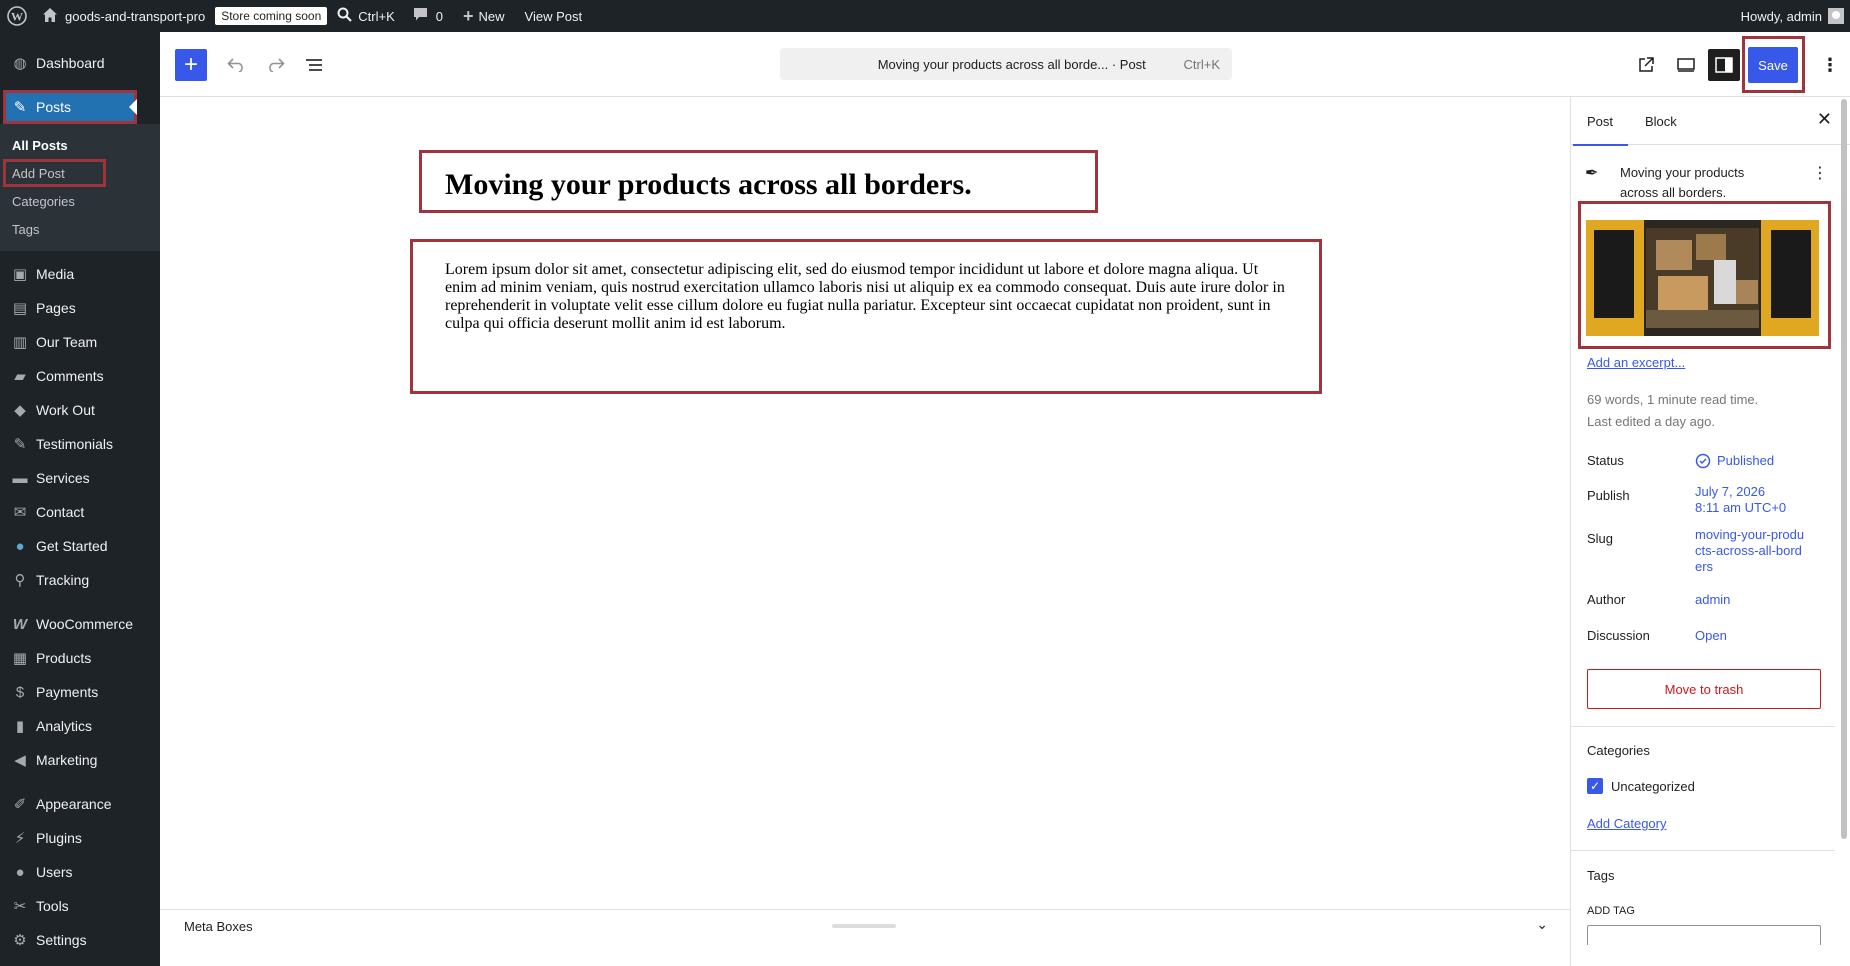 The width and height of the screenshot is (1850, 966). I want to click on external-link-icon, so click(1646, 64).